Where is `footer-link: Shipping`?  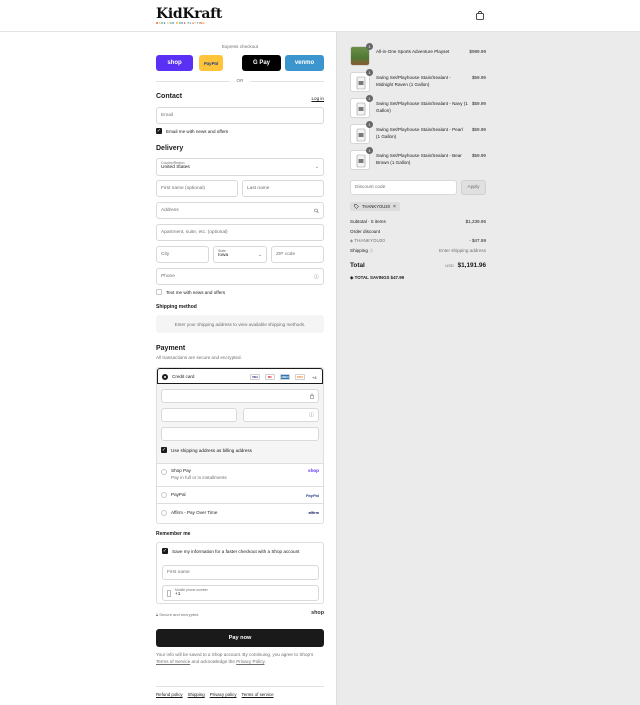
footer-link: Shipping is located at coordinates (196, 694).